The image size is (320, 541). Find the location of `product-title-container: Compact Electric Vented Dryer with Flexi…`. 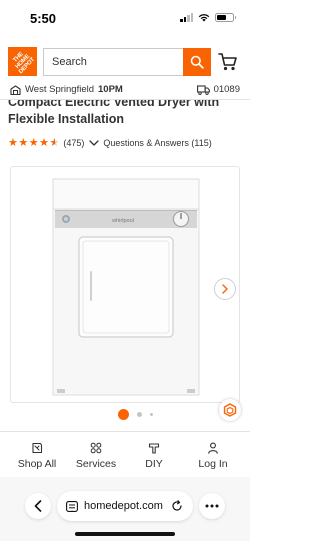

product-title-container: Compact Electric Vented Dryer with Flexi… is located at coordinates (125, 116).